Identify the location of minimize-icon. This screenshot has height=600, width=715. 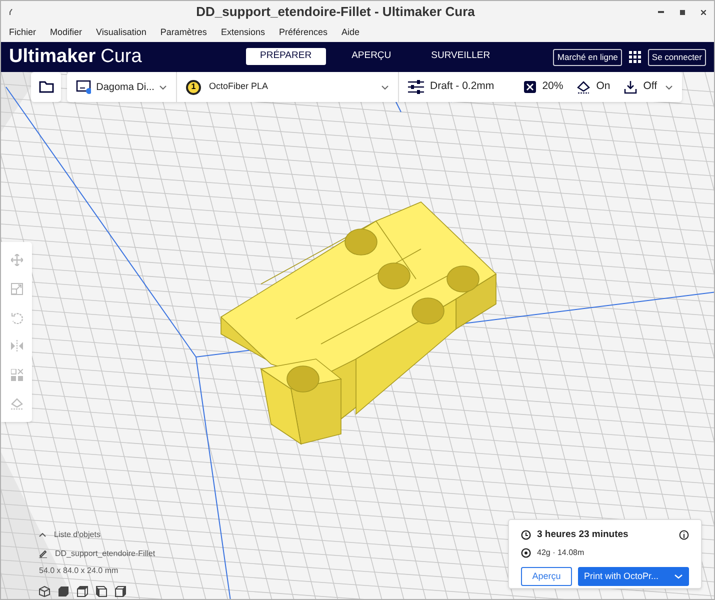
(661, 12).